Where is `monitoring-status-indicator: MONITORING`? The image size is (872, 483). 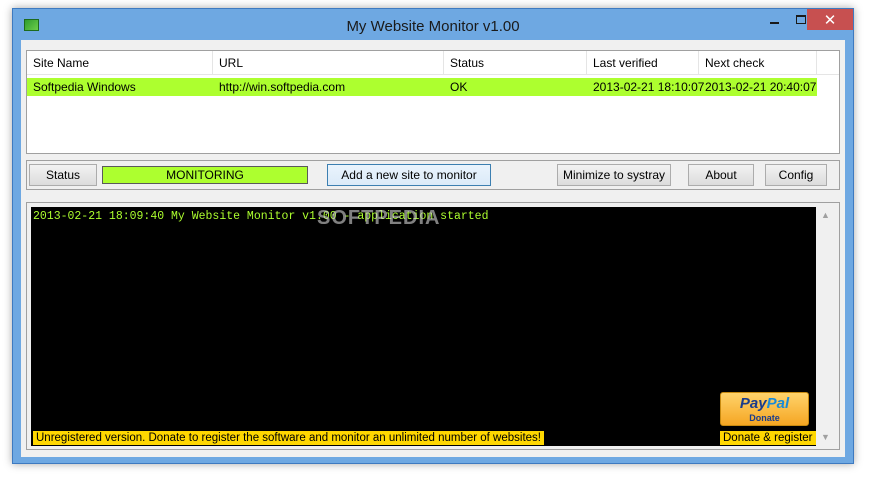 monitoring-status-indicator: MONITORING is located at coordinates (205, 175).